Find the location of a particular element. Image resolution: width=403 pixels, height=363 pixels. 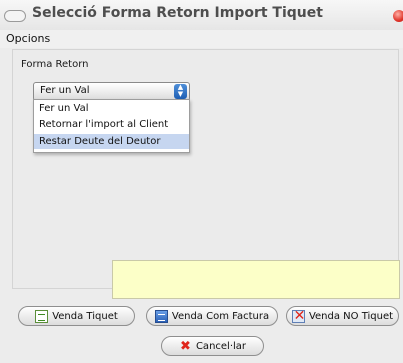

title-bar: Selecció Forma Retorn Import Tiquet is located at coordinates (201, 15).